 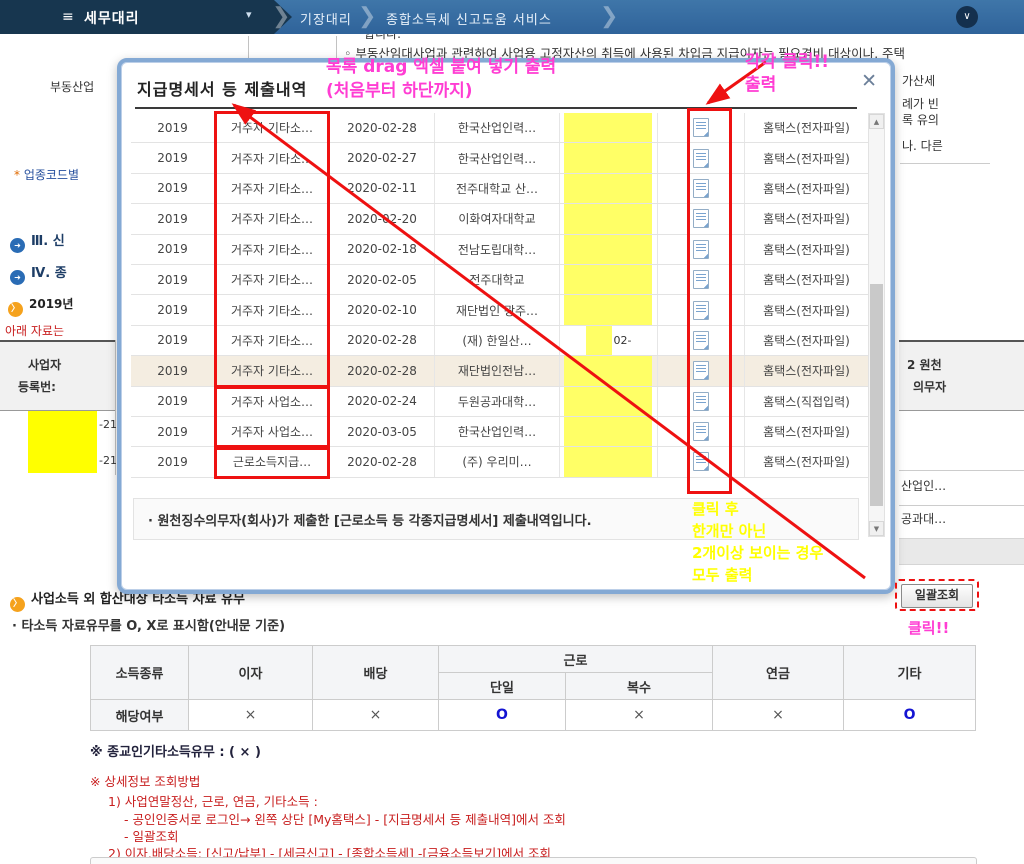 What do you see at coordinates (381, 401) in the screenshot?
I see `cell-submit-date: 2020-02-24` at bounding box center [381, 401].